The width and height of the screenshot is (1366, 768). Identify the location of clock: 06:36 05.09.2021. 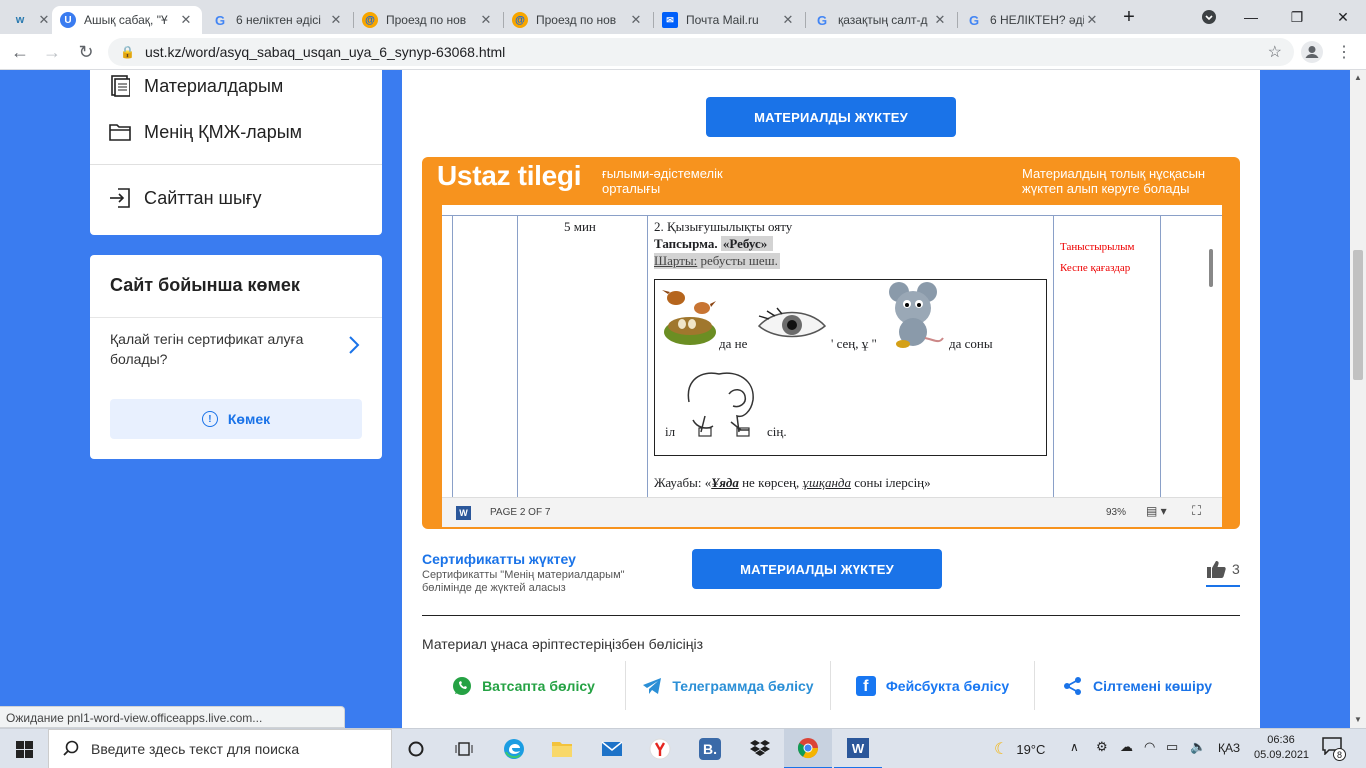
(1282, 748).